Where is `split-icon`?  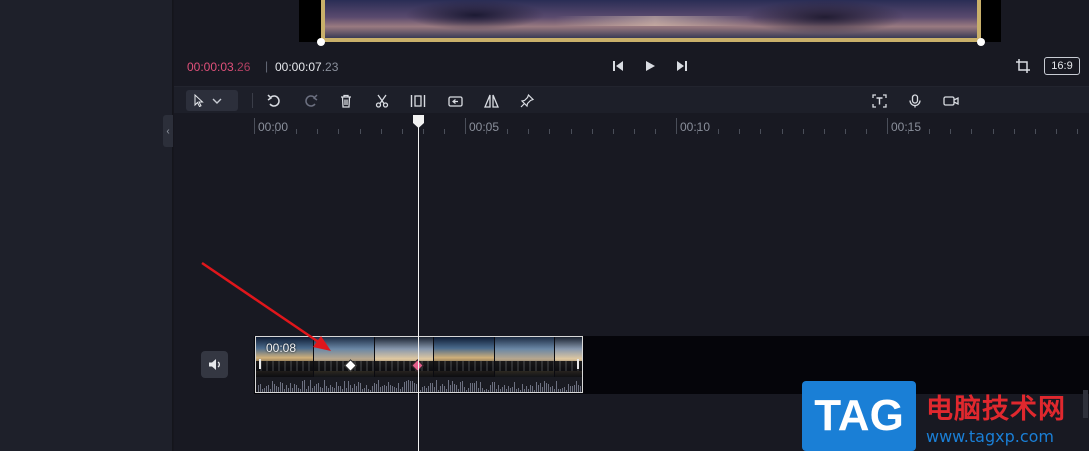 split-icon is located at coordinates (382, 101).